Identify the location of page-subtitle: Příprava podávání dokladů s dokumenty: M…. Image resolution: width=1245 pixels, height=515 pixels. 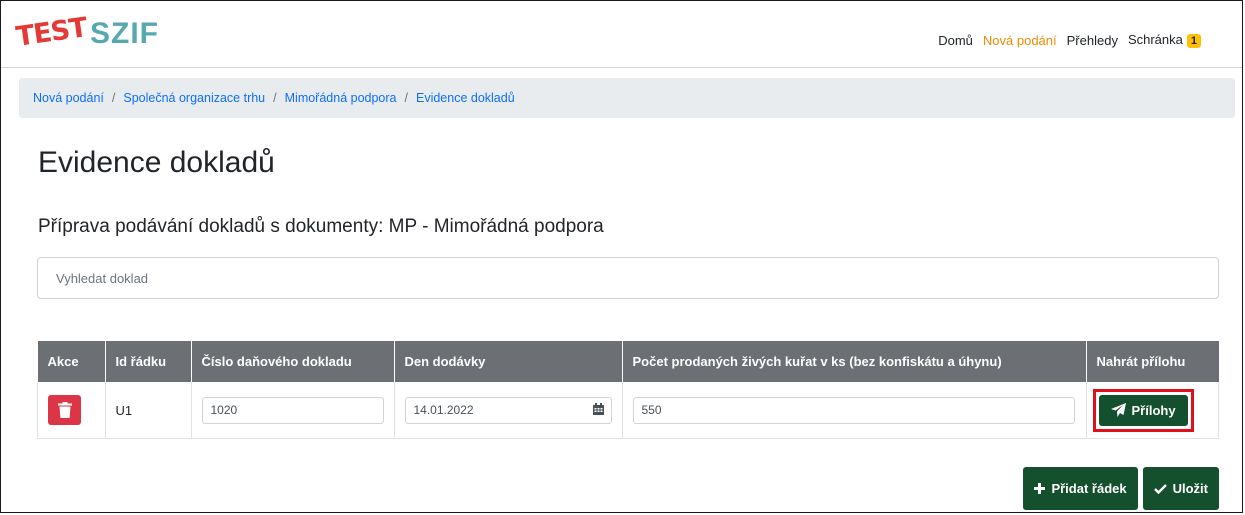
(321, 226).